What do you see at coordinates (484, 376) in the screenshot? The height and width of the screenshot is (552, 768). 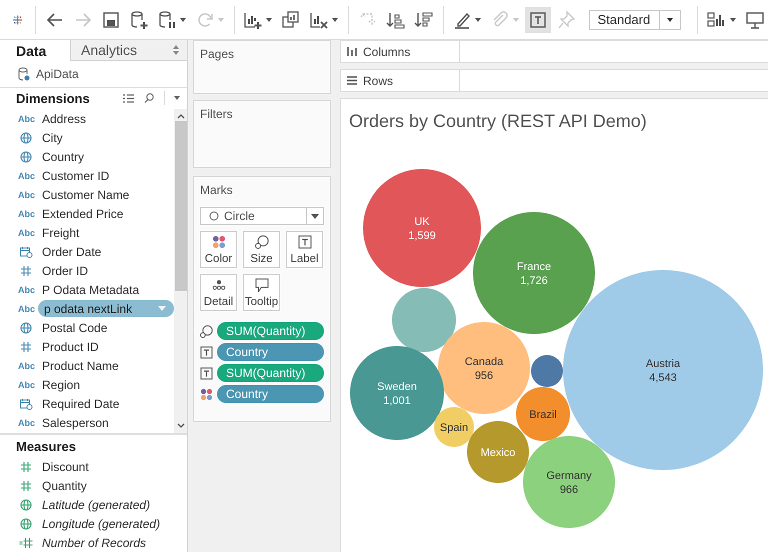 I see `bubble-value: 956` at bounding box center [484, 376].